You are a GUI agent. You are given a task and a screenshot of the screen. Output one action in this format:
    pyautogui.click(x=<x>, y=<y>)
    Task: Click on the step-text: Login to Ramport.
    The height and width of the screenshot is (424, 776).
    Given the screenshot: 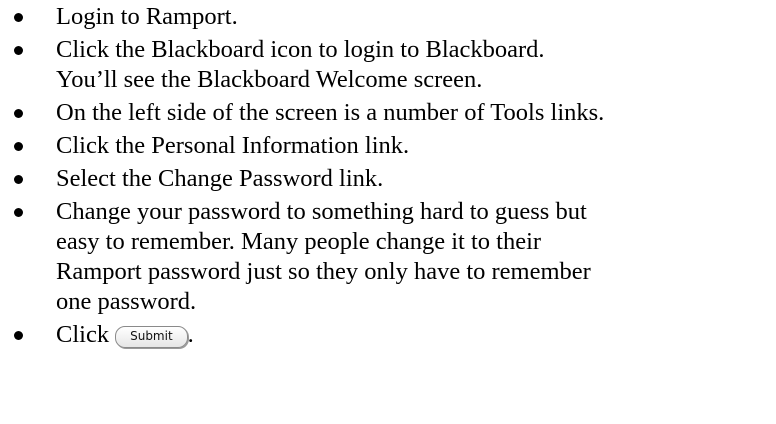 What is the action you would take?
    pyautogui.click(x=147, y=16)
    